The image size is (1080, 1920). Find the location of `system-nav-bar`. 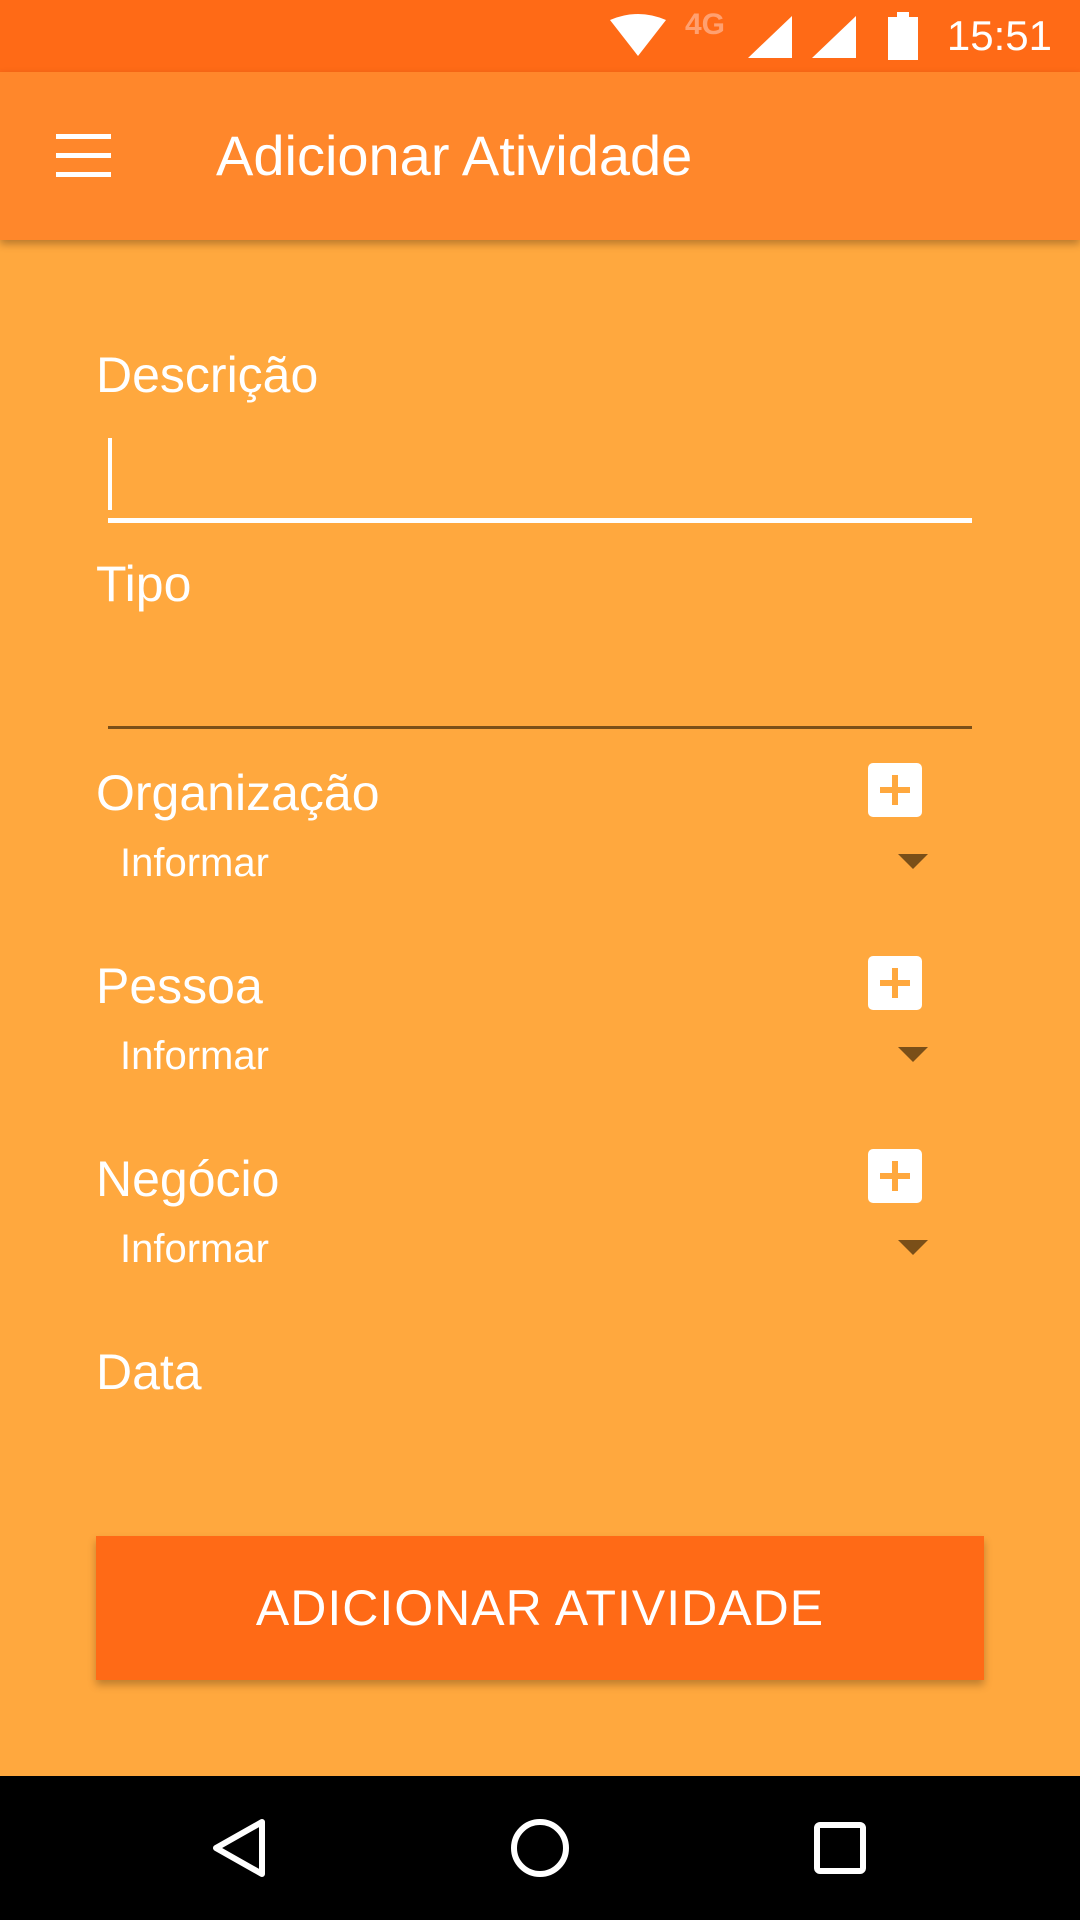

system-nav-bar is located at coordinates (540, 1848).